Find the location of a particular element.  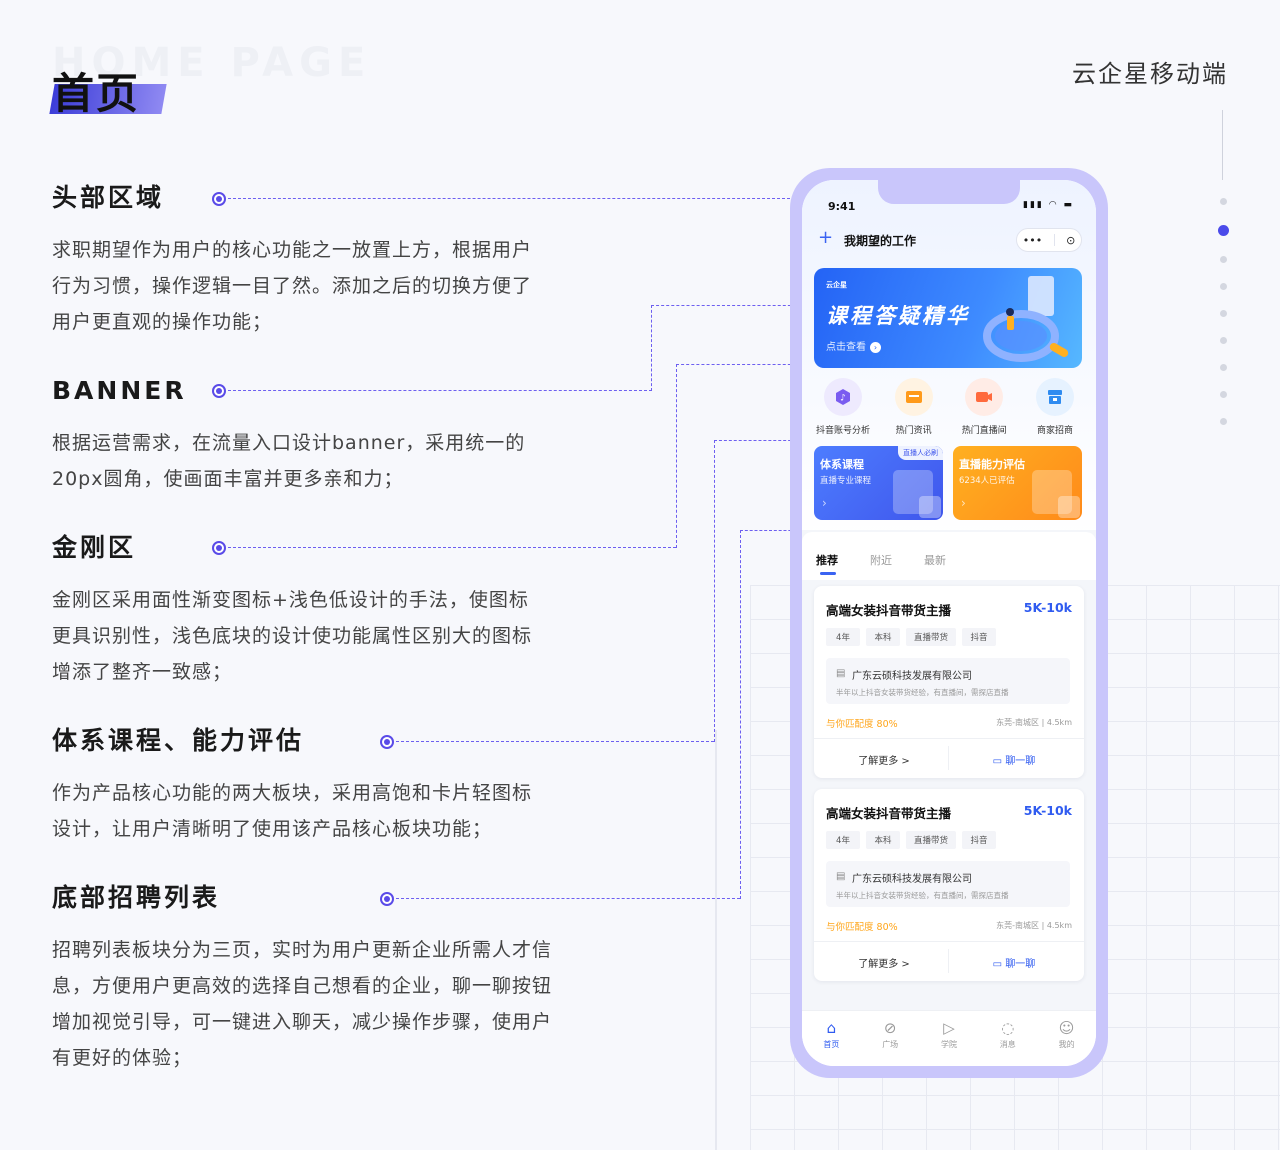

record-icon: ⊙ is located at coordinates (1070, 240).